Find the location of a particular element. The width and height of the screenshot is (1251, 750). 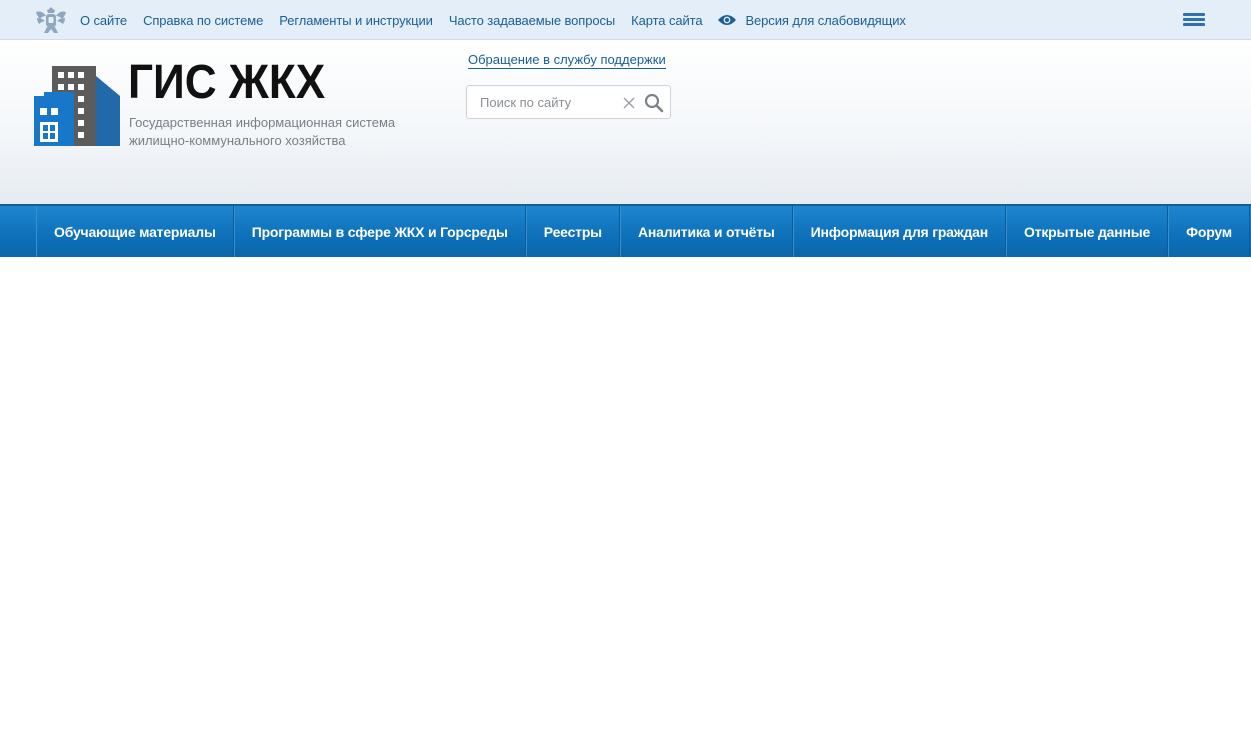

support-request-link: Обращение в службу поддержки is located at coordinates (567, 60).